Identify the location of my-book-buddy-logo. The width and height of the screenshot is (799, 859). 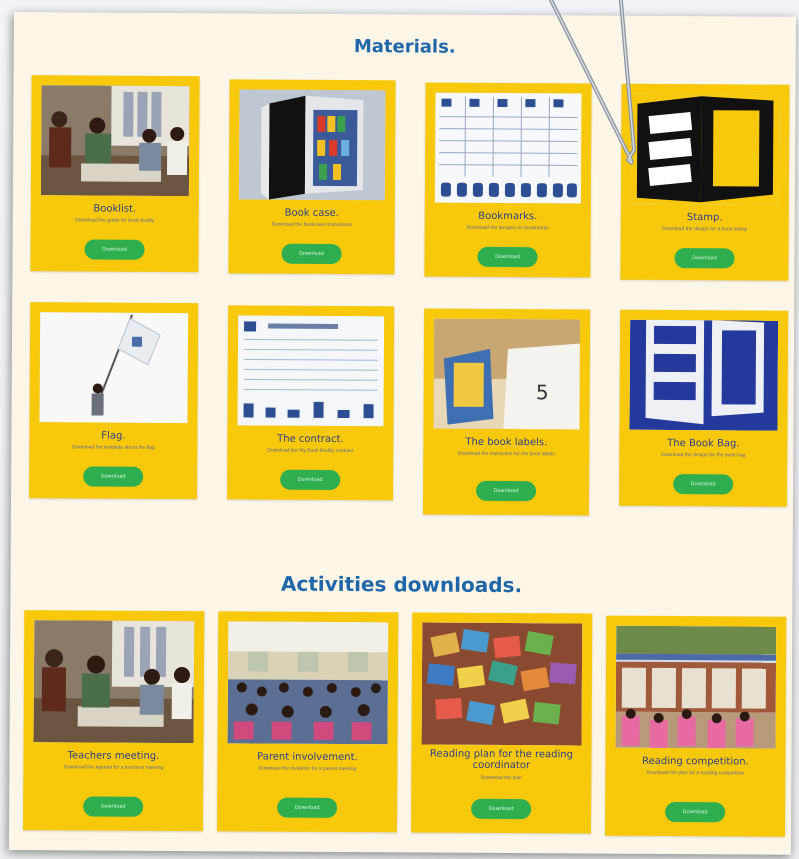
(705, 149).